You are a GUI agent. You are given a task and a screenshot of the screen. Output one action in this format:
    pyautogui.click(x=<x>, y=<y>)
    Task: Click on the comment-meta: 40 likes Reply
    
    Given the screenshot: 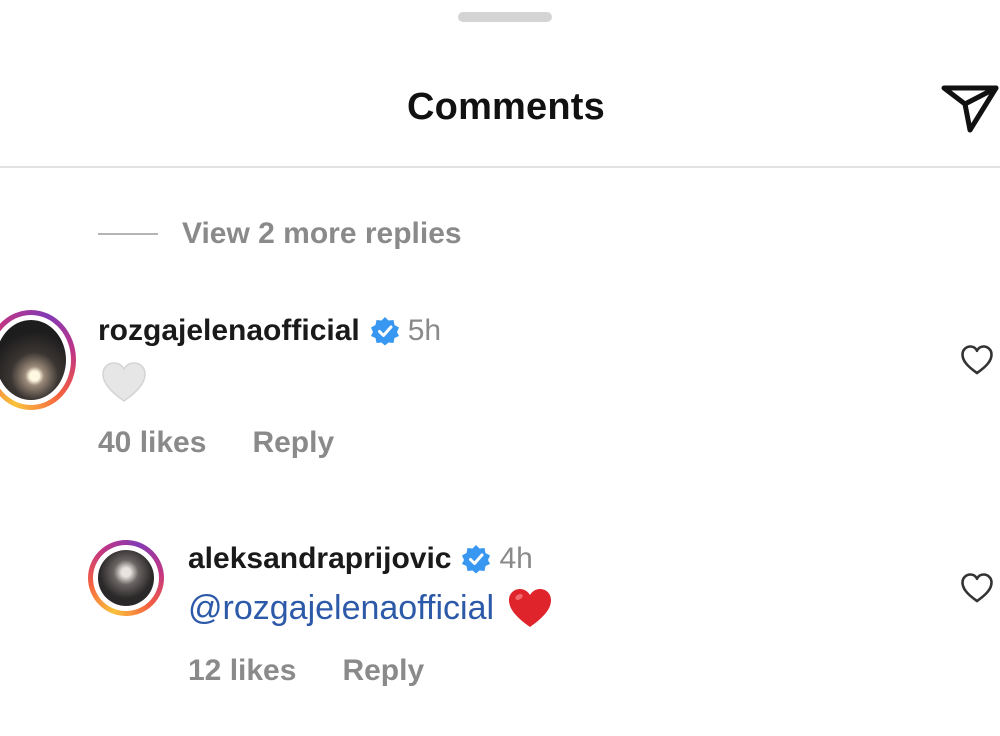 What is the action you would take?
    pyautogui.click(x=216, y=443)
    